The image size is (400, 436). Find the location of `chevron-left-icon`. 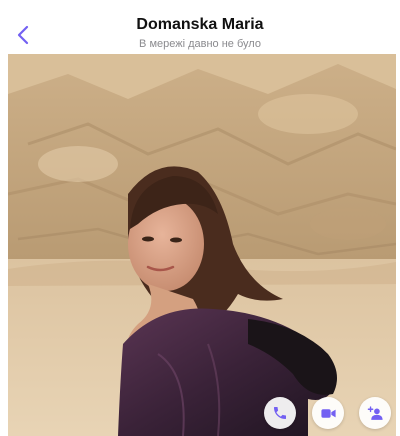

chevron-left-icon is located at coordinates (23, 35).